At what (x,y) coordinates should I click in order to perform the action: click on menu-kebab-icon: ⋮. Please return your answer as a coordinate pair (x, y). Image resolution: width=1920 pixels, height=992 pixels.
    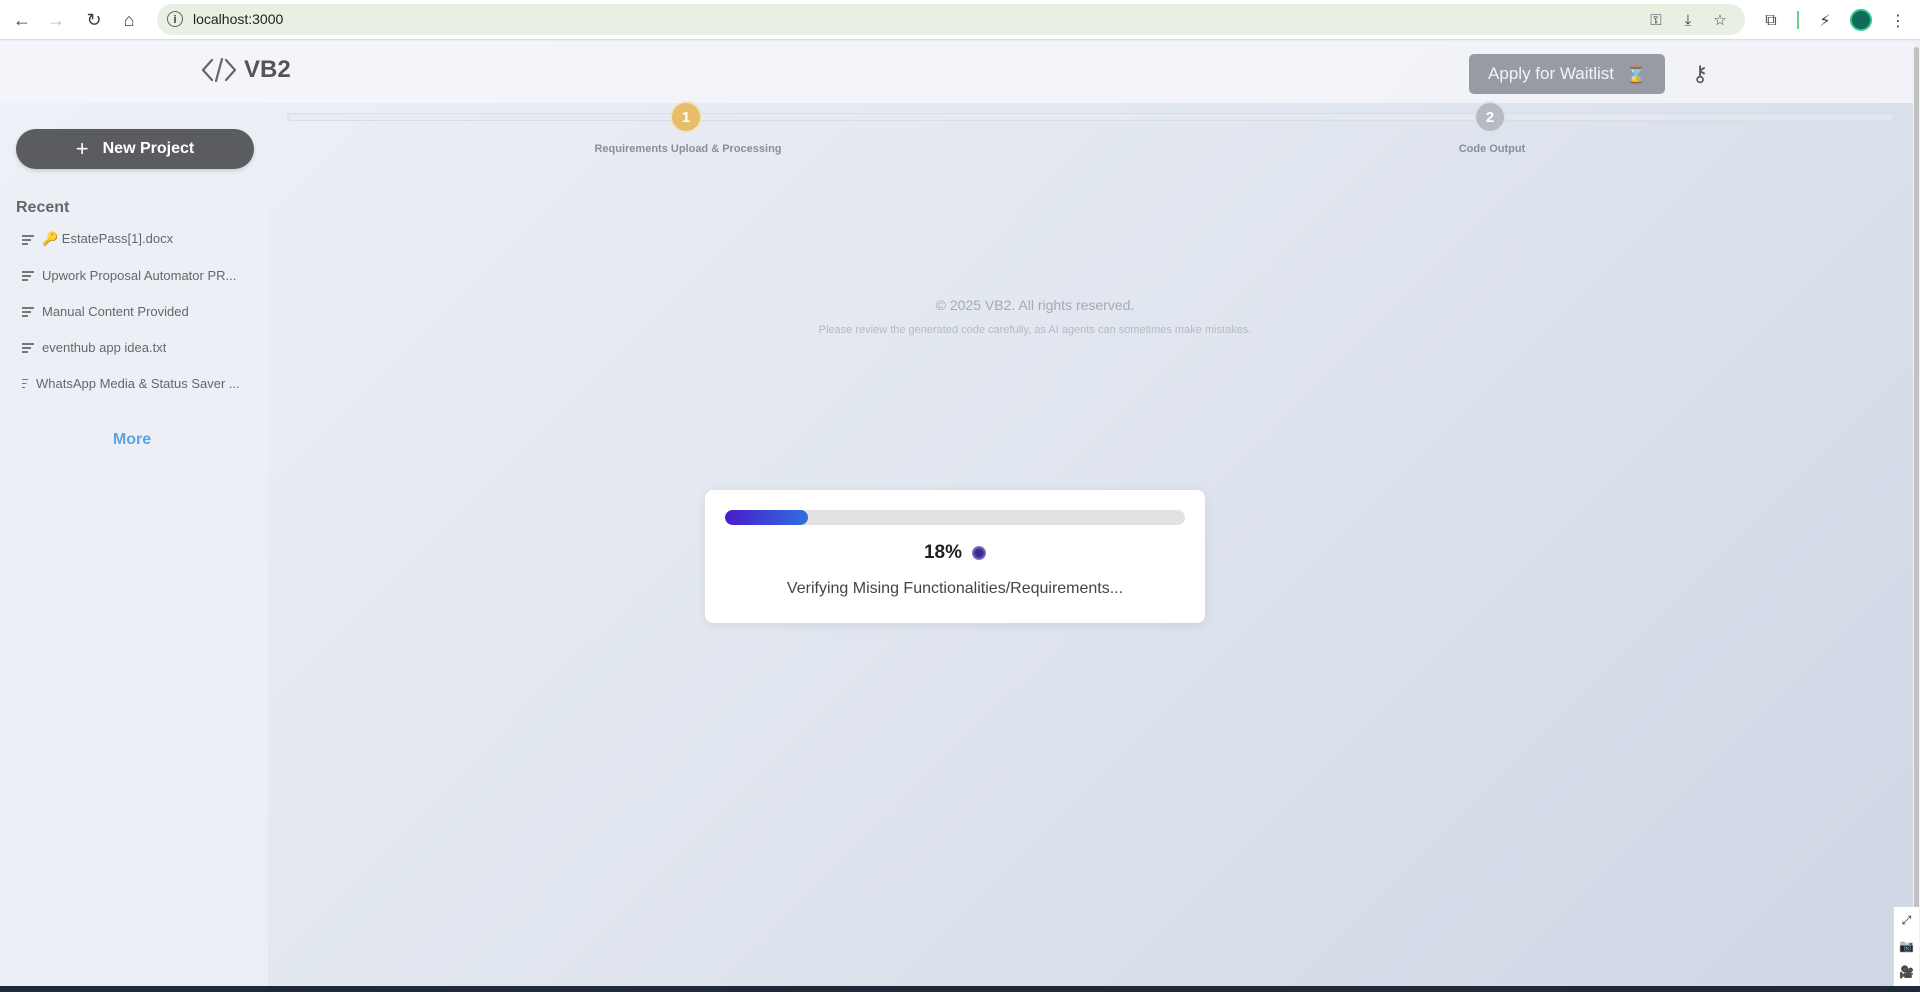
    Looking at the image, I should click on (1898, 20).